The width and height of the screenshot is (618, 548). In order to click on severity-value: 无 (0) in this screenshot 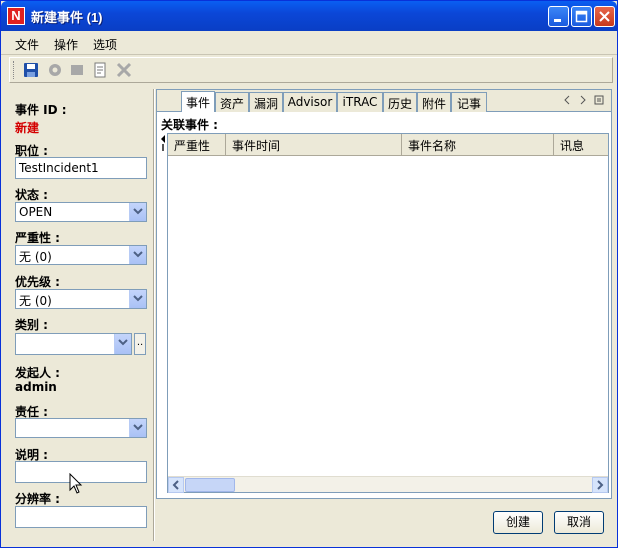, I will do `click(35, 257)`.